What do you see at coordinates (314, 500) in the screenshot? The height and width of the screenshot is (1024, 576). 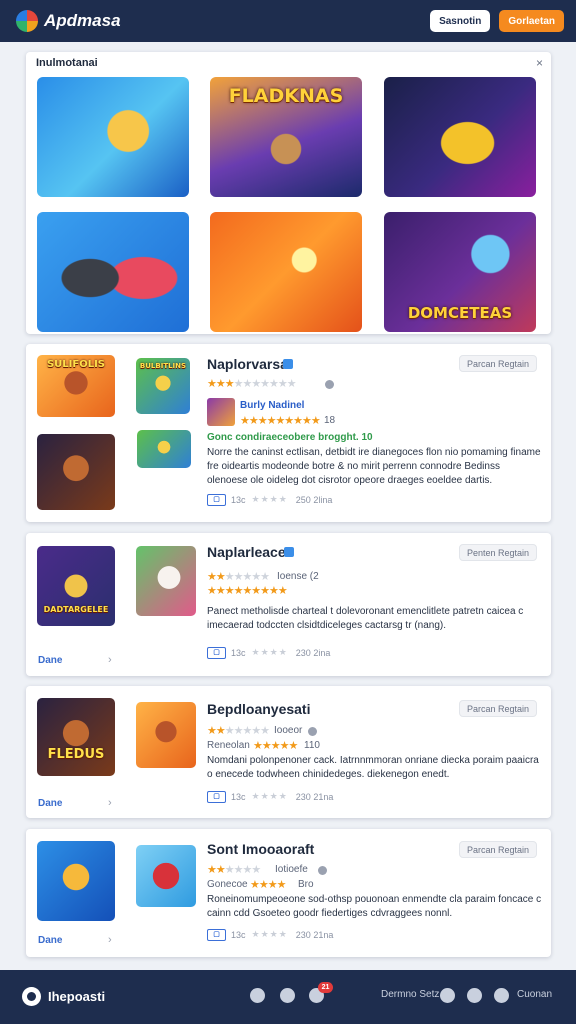 I see `footer-stats: 250 2lina` at bounding box center [314, 500].